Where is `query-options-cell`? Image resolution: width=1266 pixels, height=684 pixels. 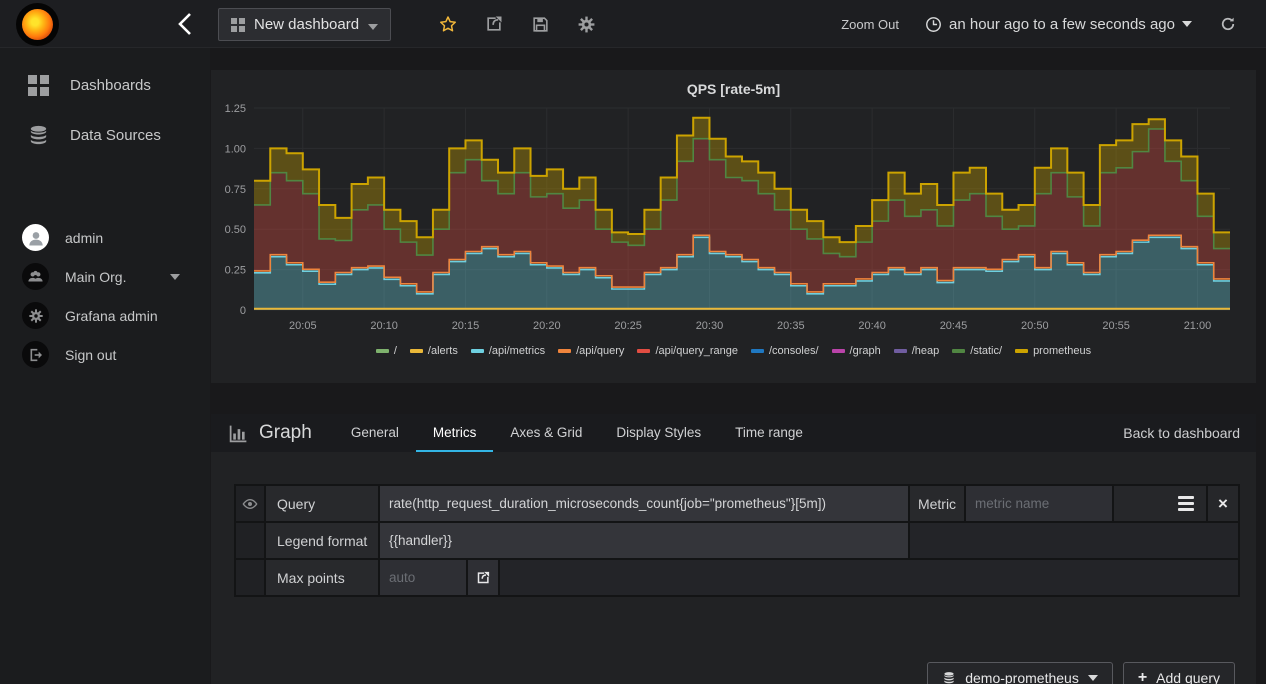 query-options-cell is located at coordinates (1160, 503).